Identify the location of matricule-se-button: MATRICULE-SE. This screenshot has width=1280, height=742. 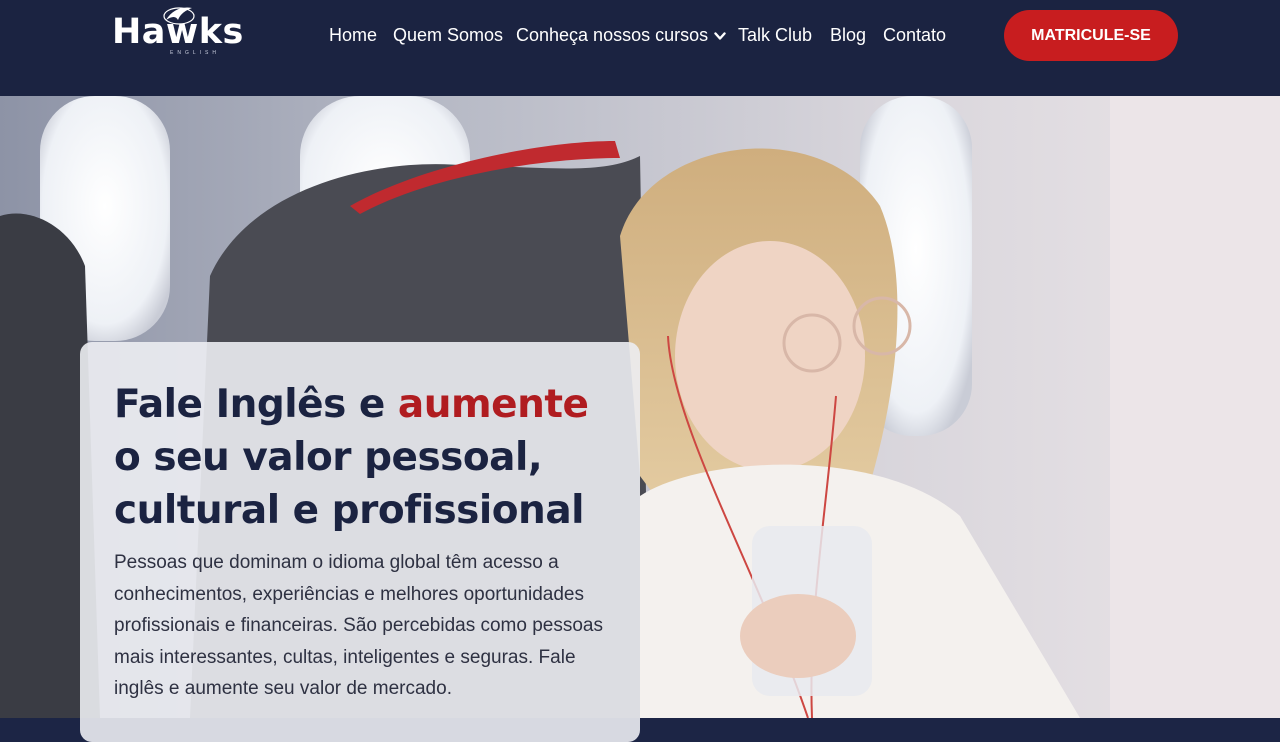
(1091, 35).